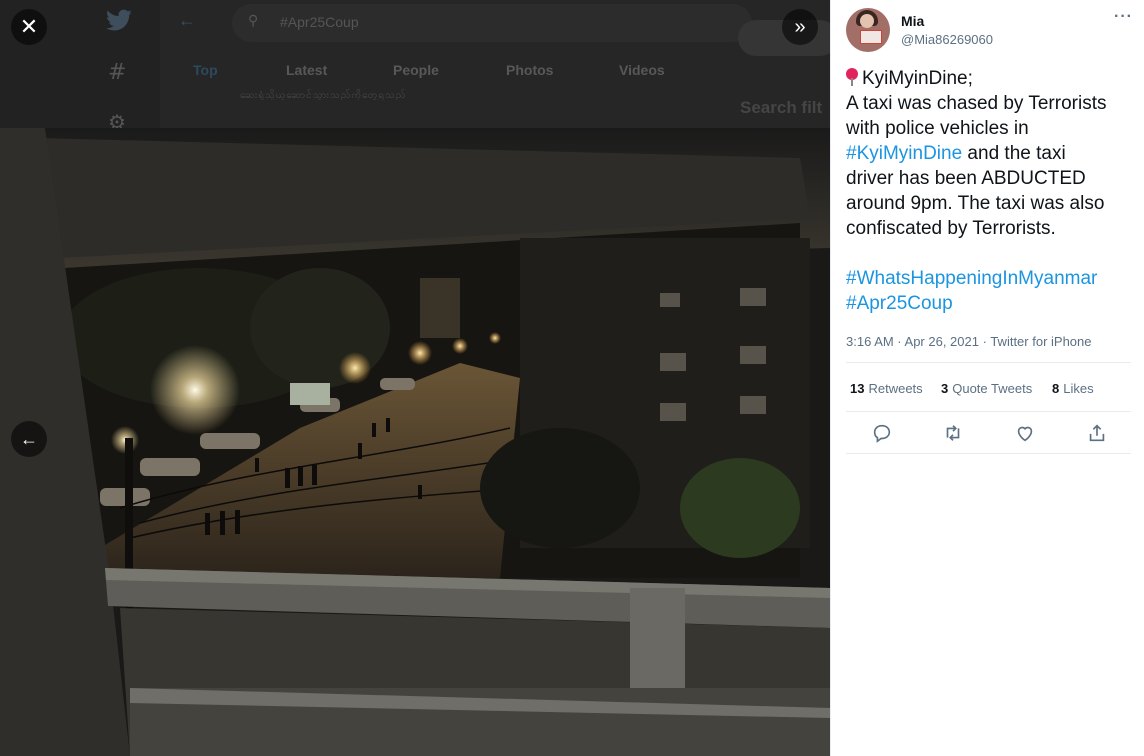 The height and width of the screenshot is (756, 1144). Describe the element at coordinates (440, 71) in the screenshot. I see `background-tabs: Top Latest People Photos Videos` at that location.